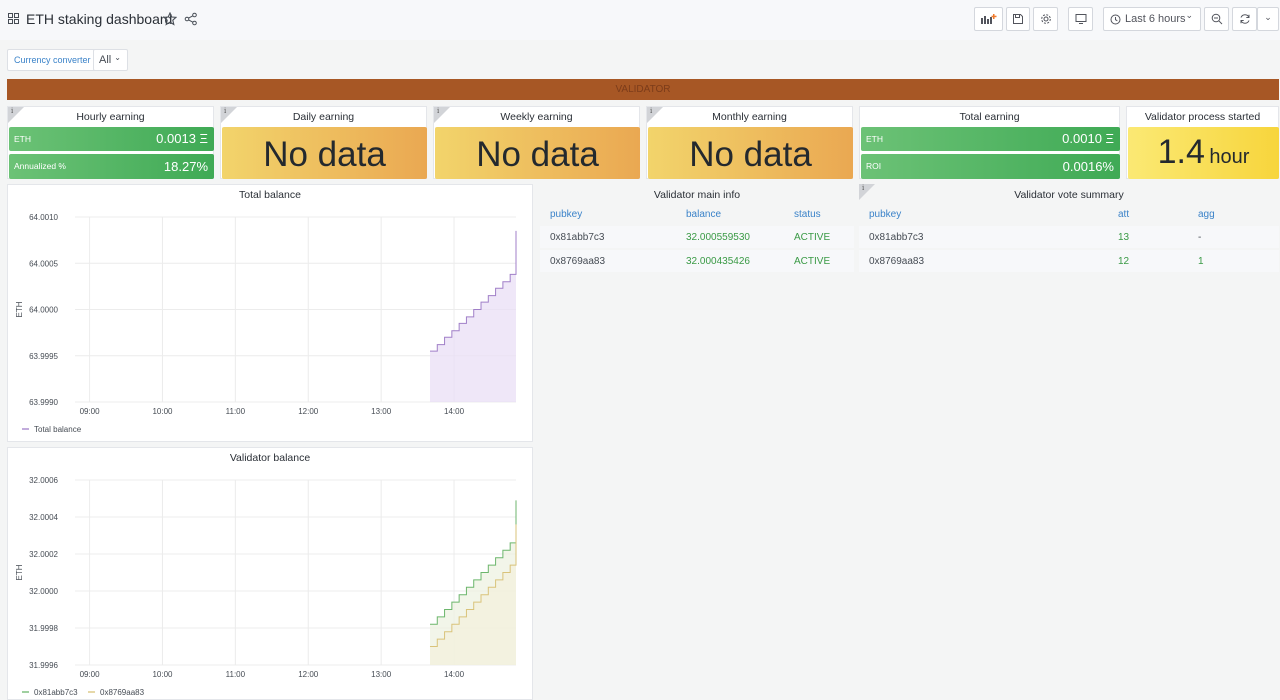  I want to click on time-range-picker: Last 6 hours ⌄, so click(1152, 19).